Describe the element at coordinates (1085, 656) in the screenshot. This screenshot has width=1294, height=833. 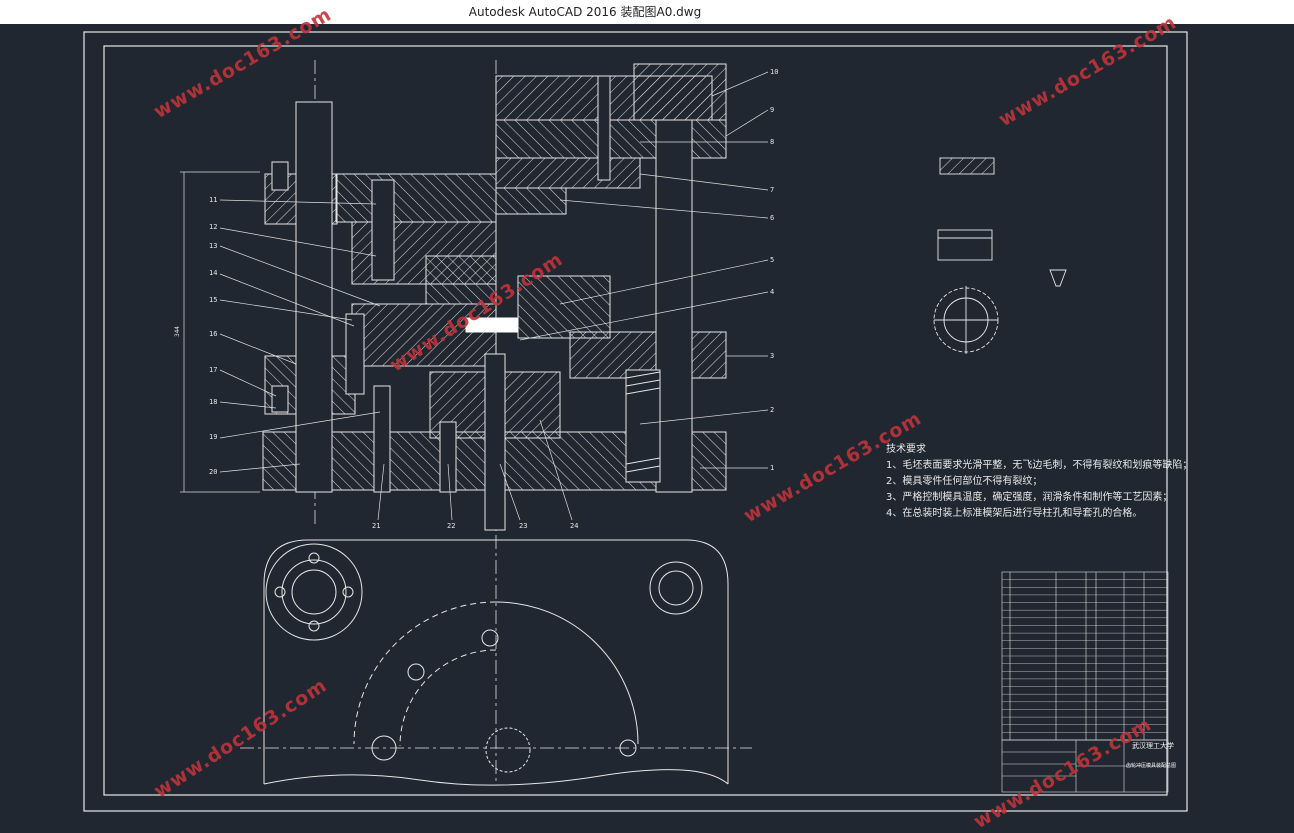
I see `parts-list-rows` at that location.